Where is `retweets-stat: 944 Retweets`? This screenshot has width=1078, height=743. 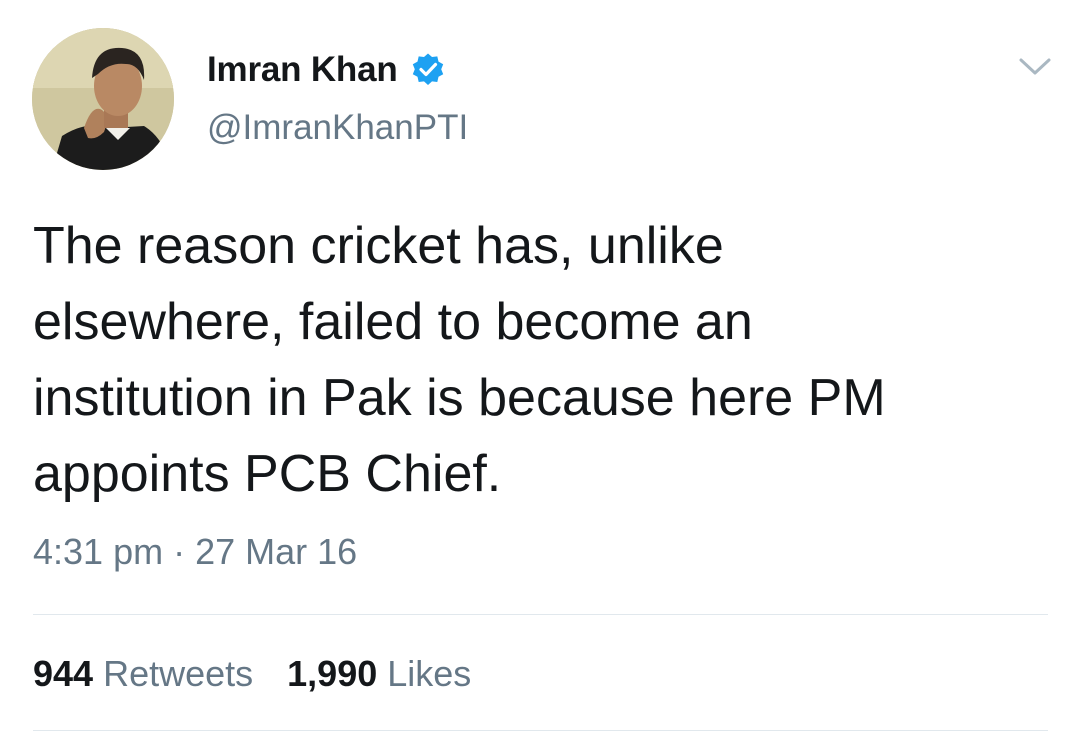
retweets-stat: 944 Retweets is located at coordinates (143, 674).